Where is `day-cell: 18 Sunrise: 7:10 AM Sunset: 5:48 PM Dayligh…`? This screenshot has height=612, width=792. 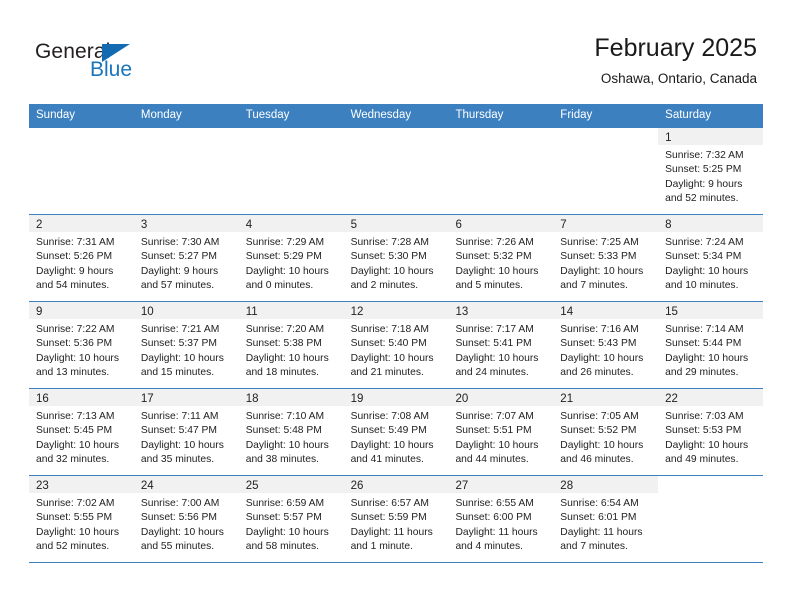 day-cell: 18 Sunrise: 7:10 AM Sunset: 5:48 PM Dayligh… is located at coordinates (291, 432).